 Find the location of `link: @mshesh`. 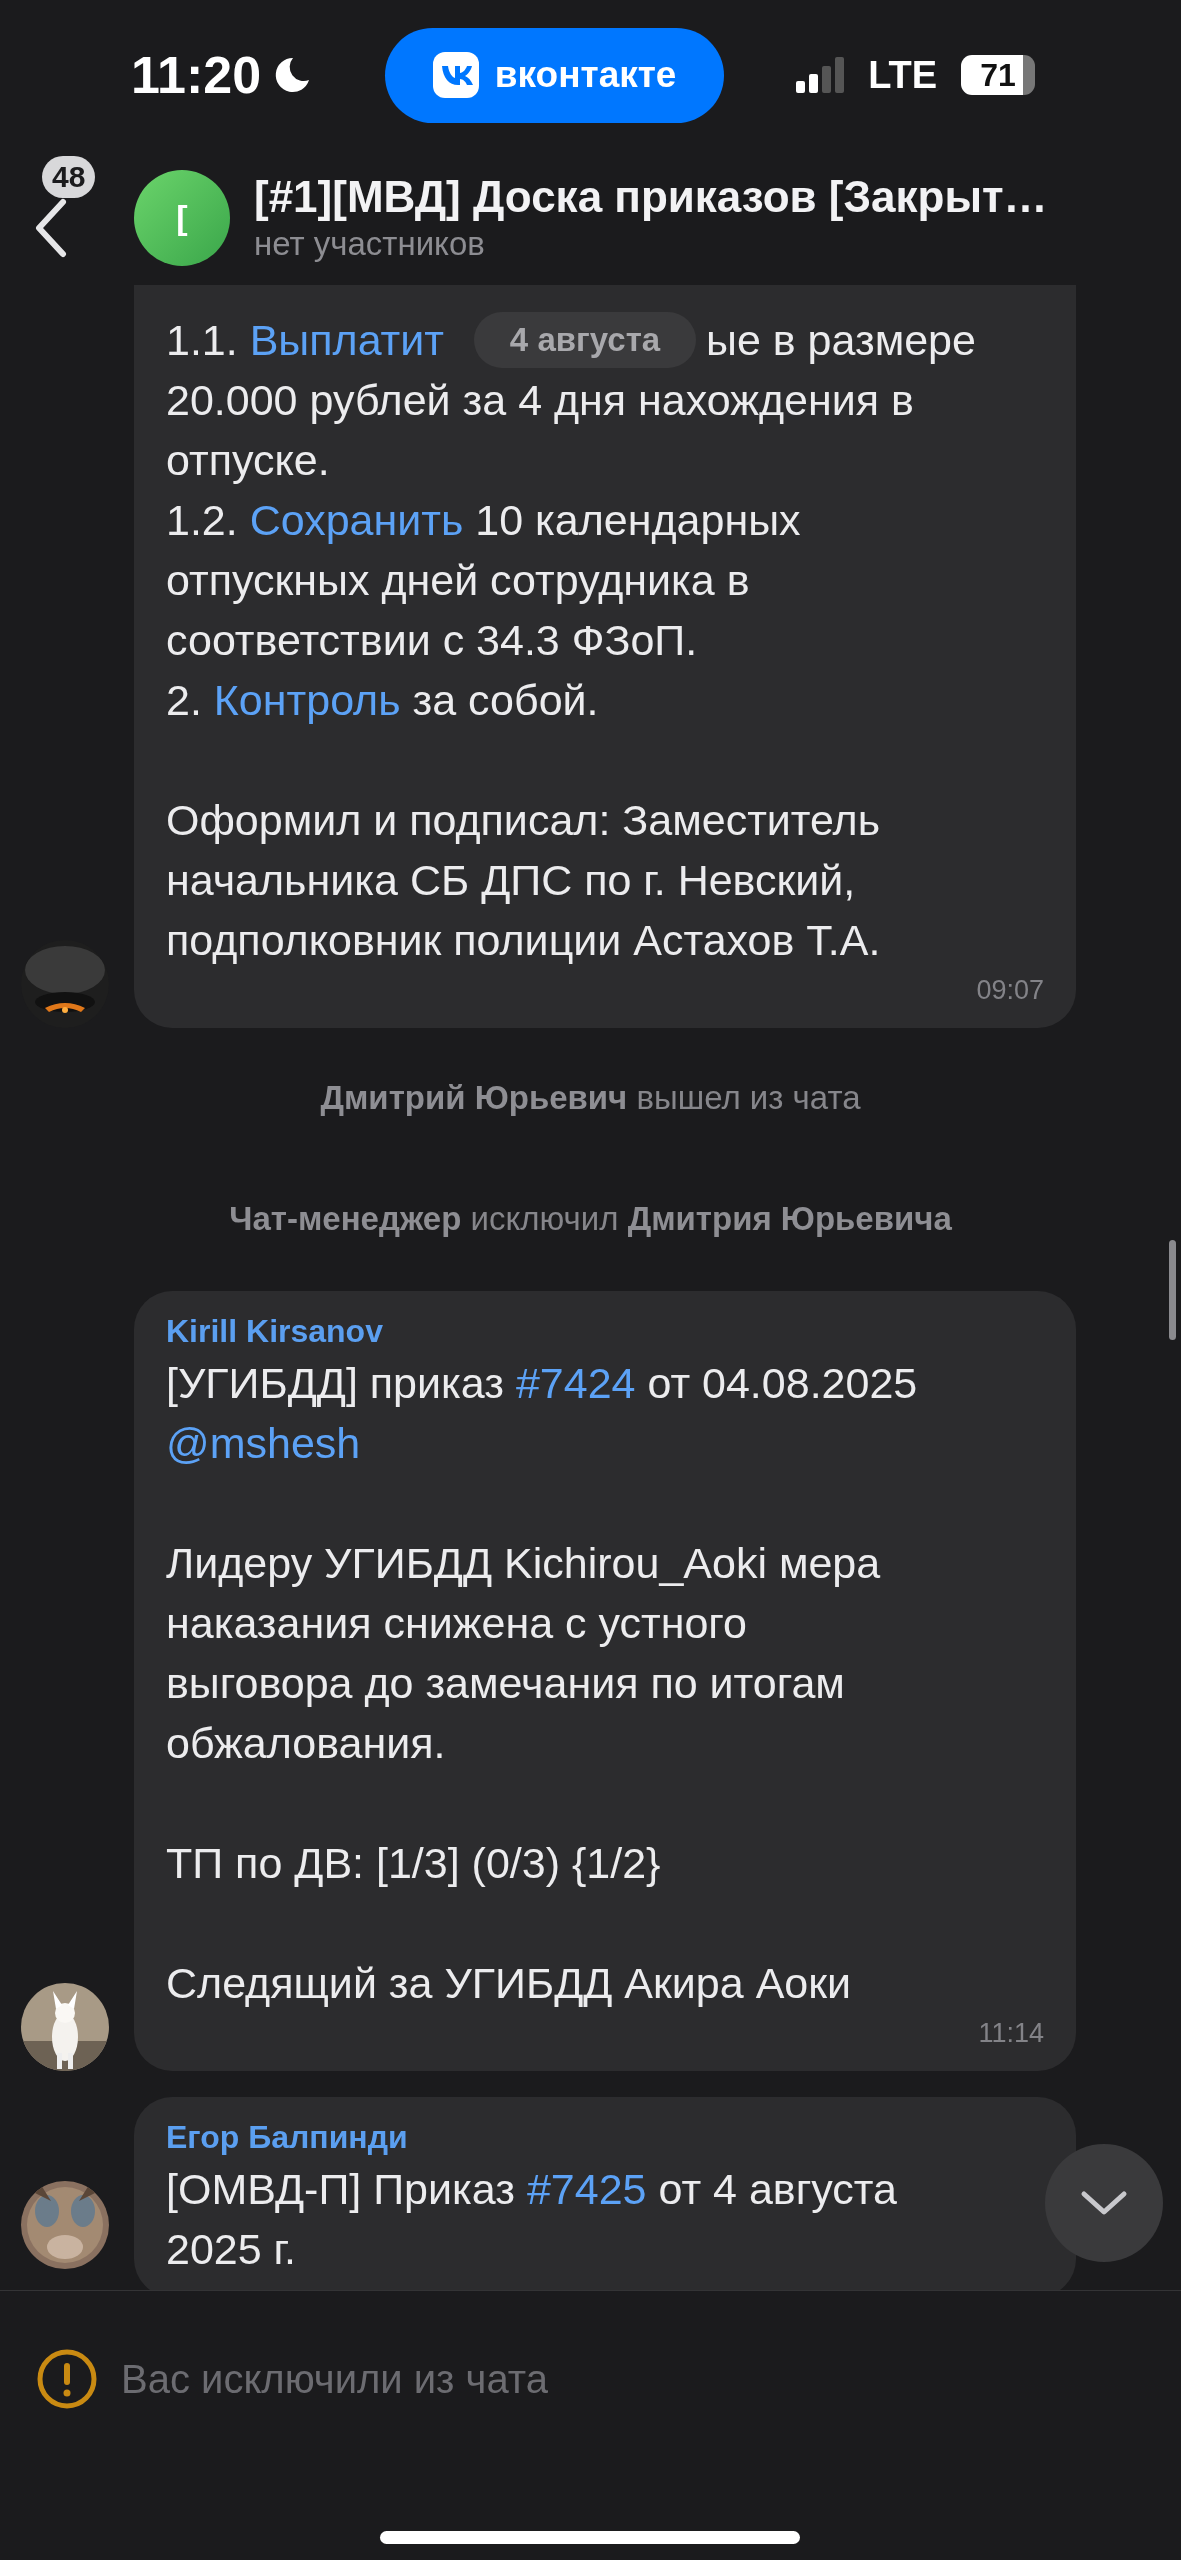

link: @mshesh is located at coordinates (263, 1443).